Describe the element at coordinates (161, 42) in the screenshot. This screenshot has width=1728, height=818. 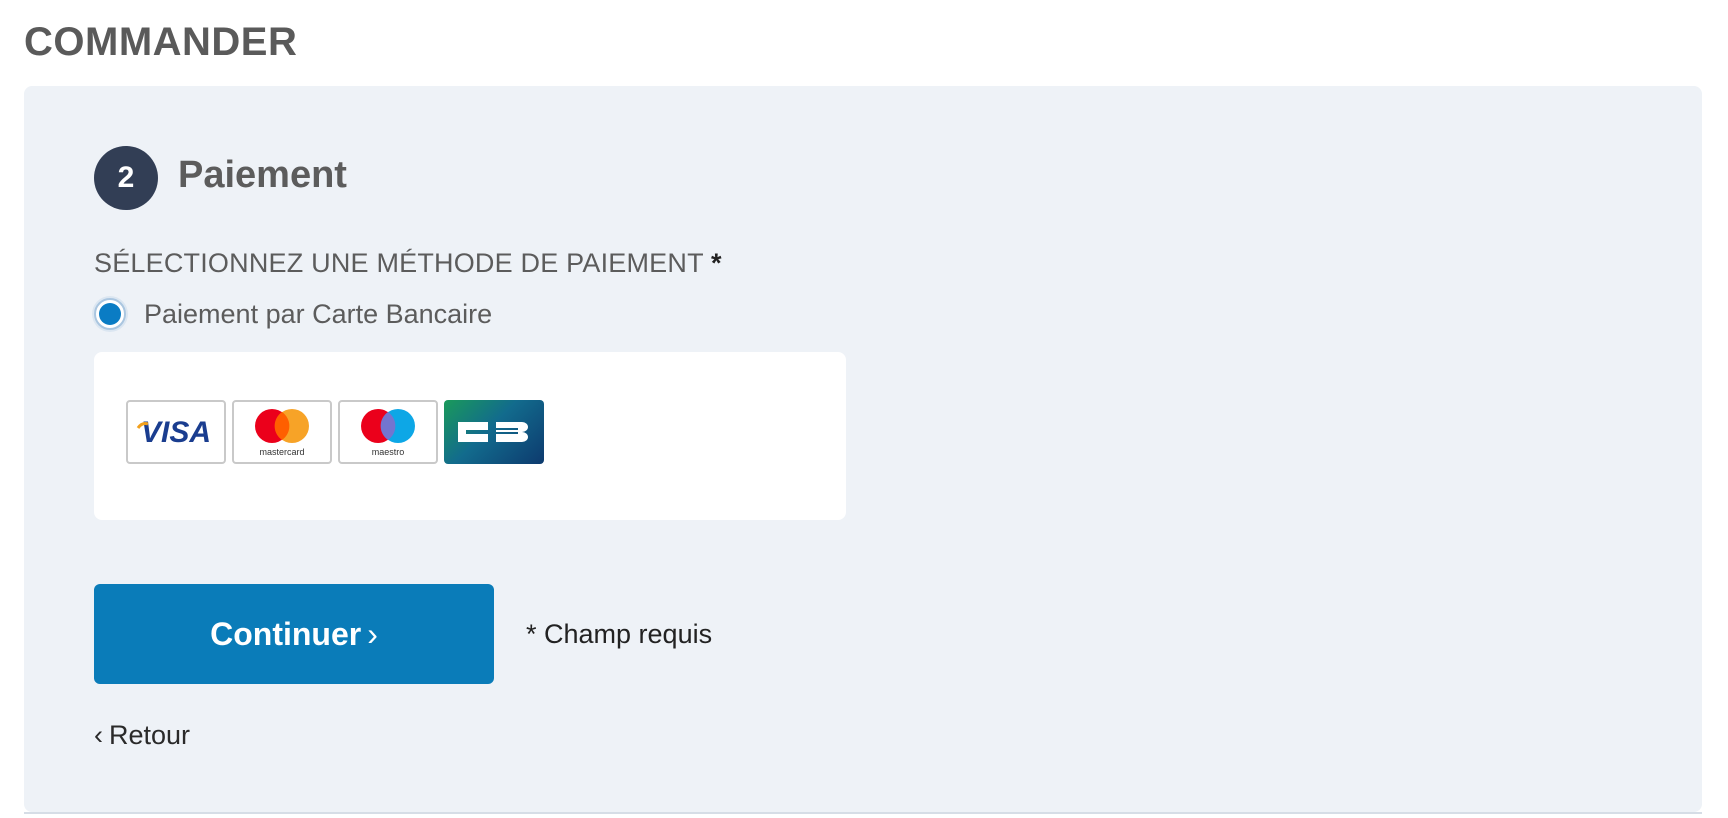
I see `page-title: COMMANDER` at that location.